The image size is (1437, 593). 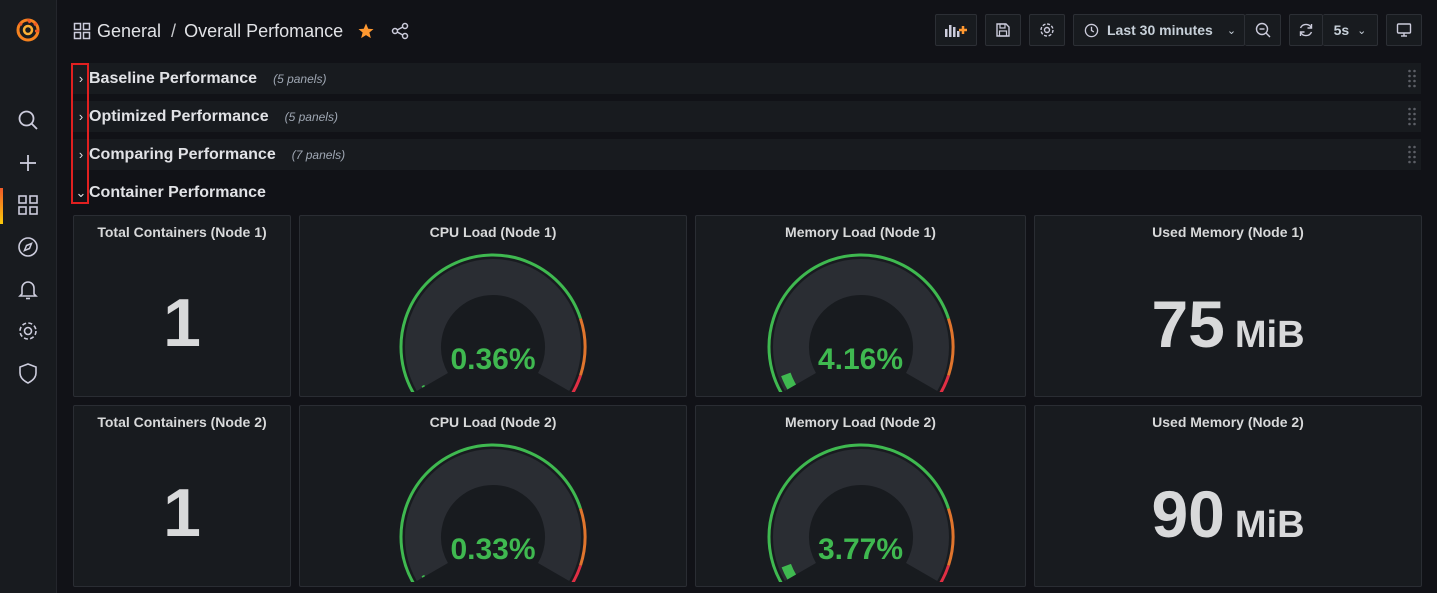 I want to click on panel-cpu-load-node2: CPU Load (Node 2) 0.33%, so click(x=493, y=496).